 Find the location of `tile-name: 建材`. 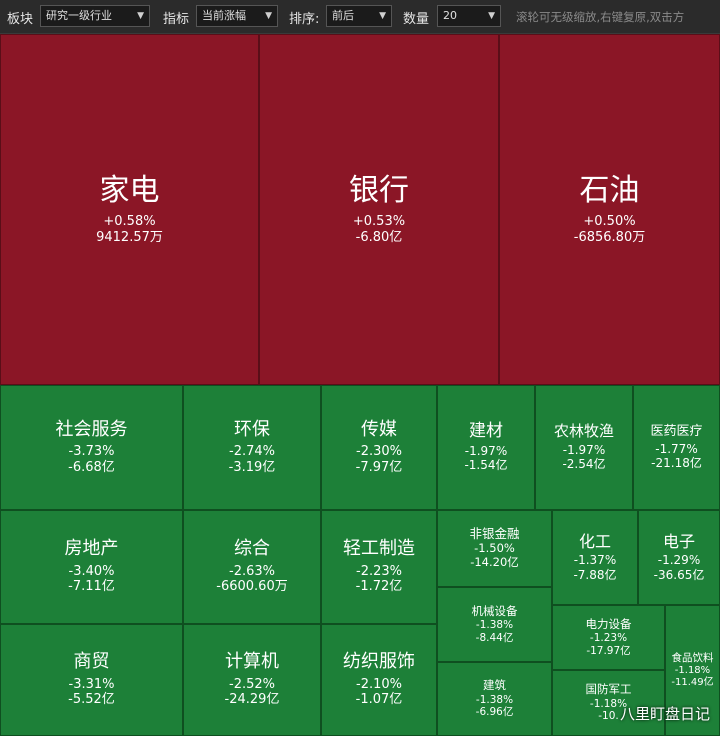

tile-name: 建材 is located at coordinates (486, 431).